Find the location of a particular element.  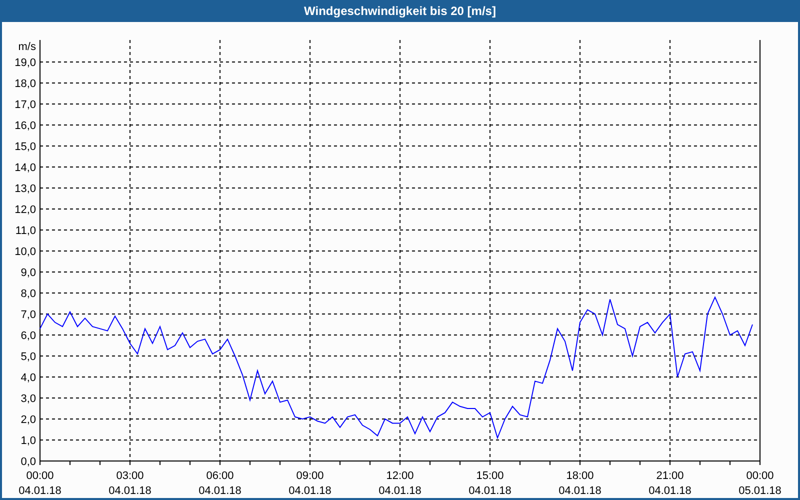

y-tick-label: 5,0 is located at coordinates (28, 357).